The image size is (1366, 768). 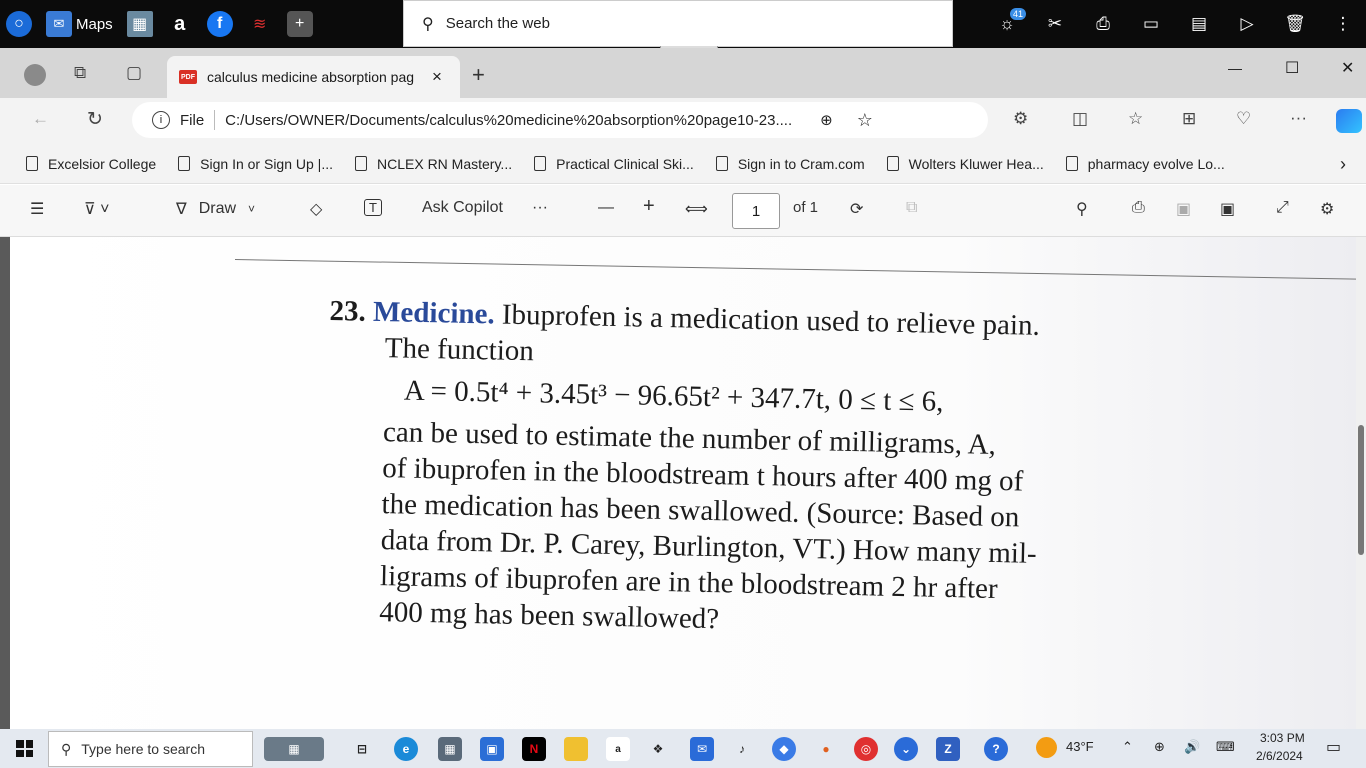 What do you see at coordinates (252, 209) in the screenshot?
I see `chevron-down-icon: ˅` at bounding box center [252, 209].